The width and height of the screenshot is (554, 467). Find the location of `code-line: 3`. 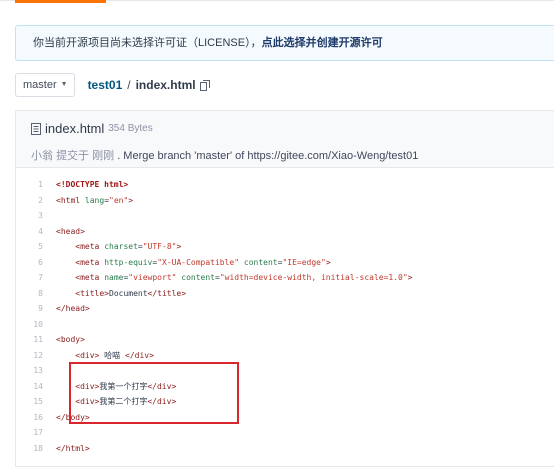

code-line: 3 is located at coordinates (214, 216).